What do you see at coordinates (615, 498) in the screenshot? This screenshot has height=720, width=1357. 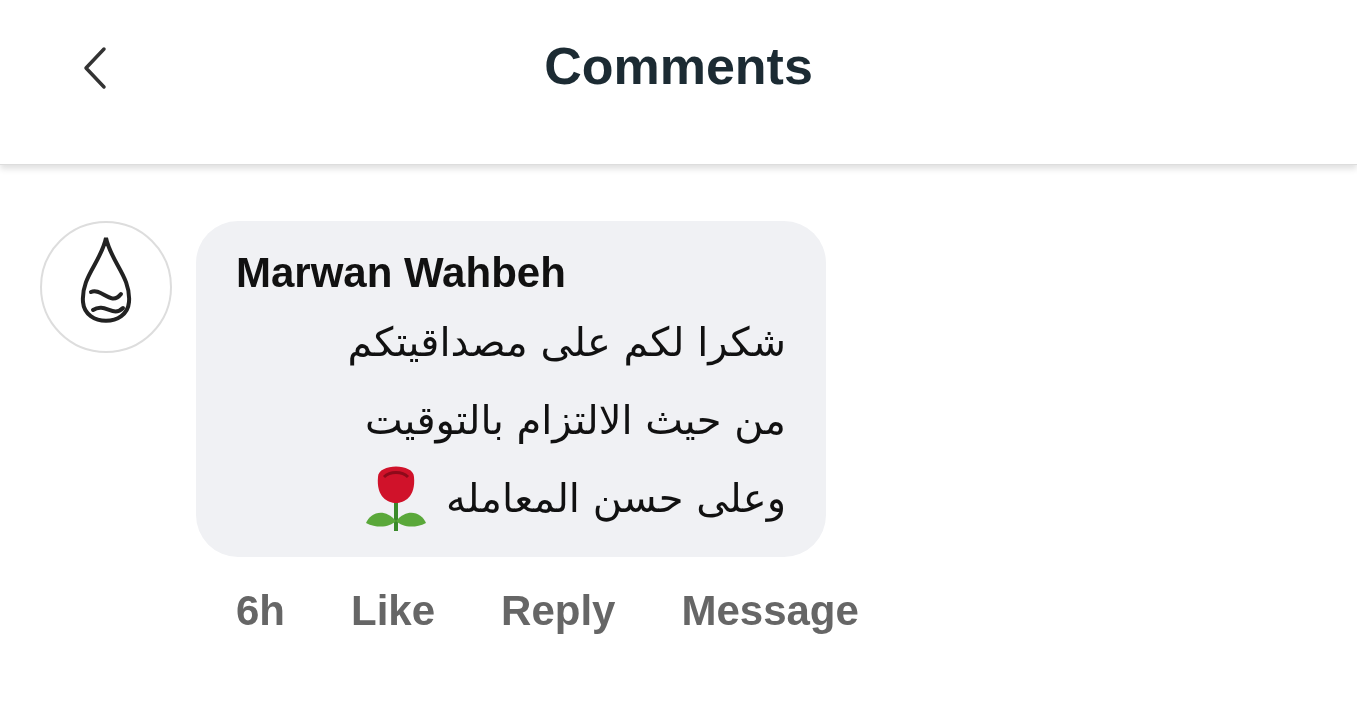 I see `comment-text: وعلى حسن المعامله` at bounding box center [615, 498].